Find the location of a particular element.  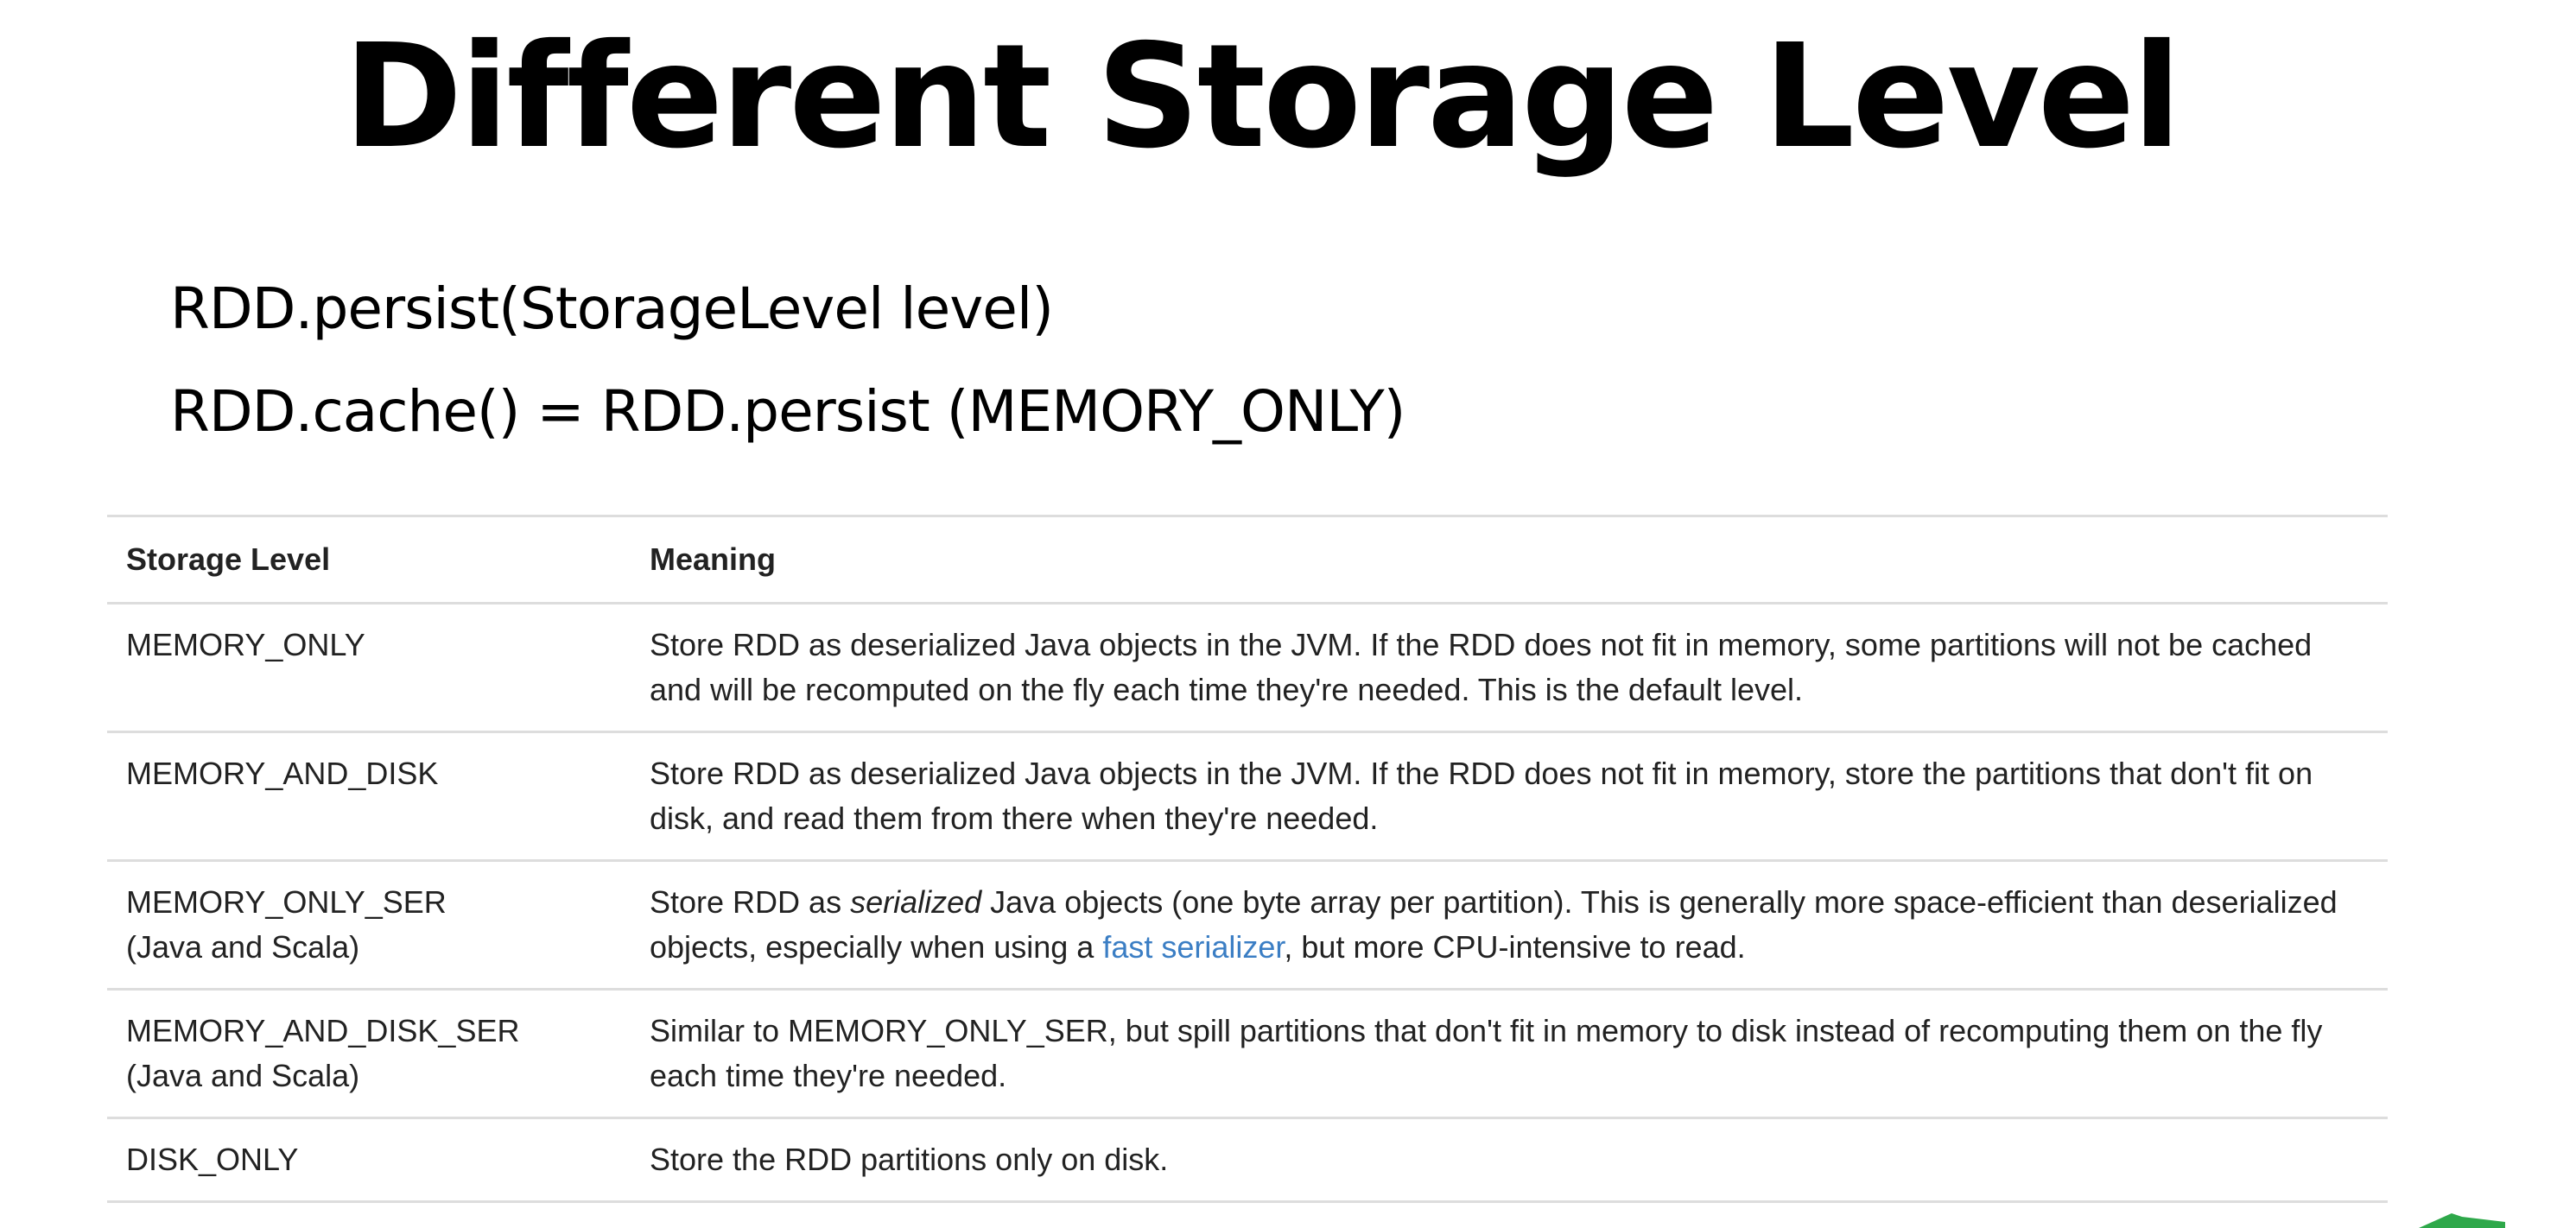

storage-level-name: MEMORY_AND_DISK_SER is located at coordinates (323, 1030).